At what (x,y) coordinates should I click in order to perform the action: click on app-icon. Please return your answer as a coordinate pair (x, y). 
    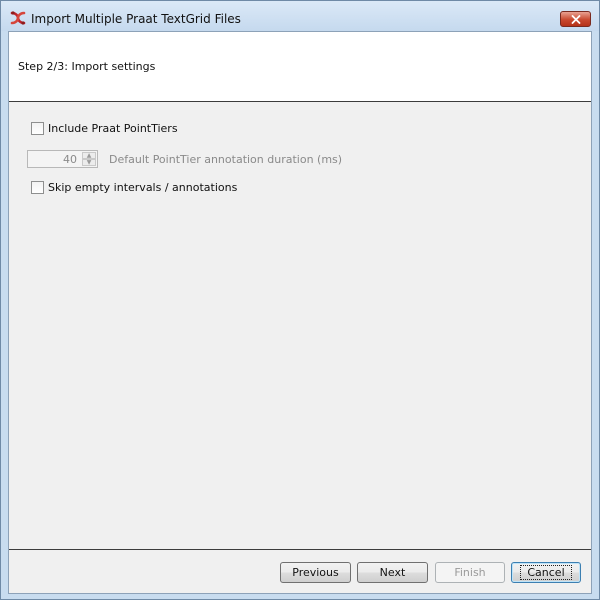
    Looking at the image, I should click on (18, 18).